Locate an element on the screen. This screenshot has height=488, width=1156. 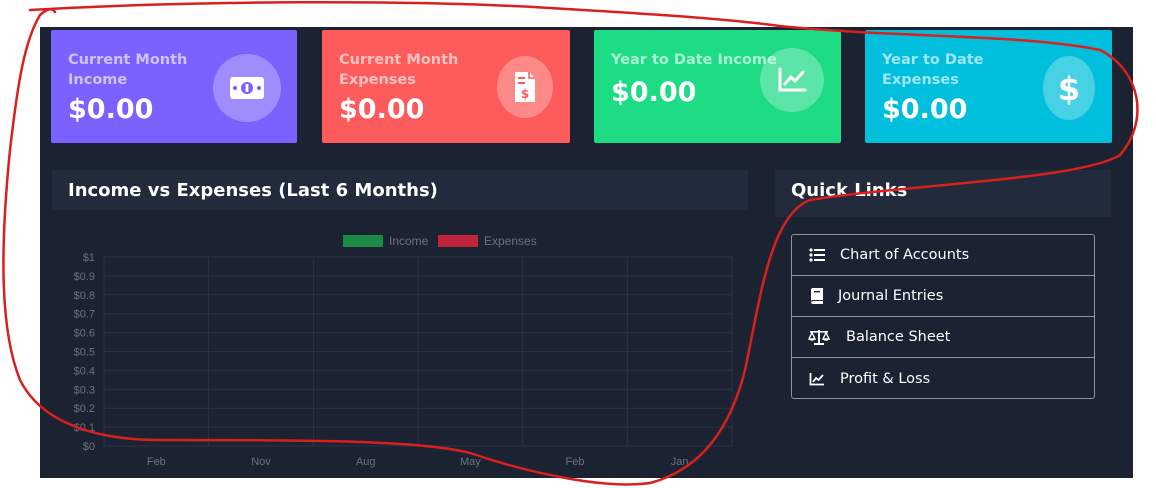
quick-links-title: Quick Links is located at coordinates (849, 190).